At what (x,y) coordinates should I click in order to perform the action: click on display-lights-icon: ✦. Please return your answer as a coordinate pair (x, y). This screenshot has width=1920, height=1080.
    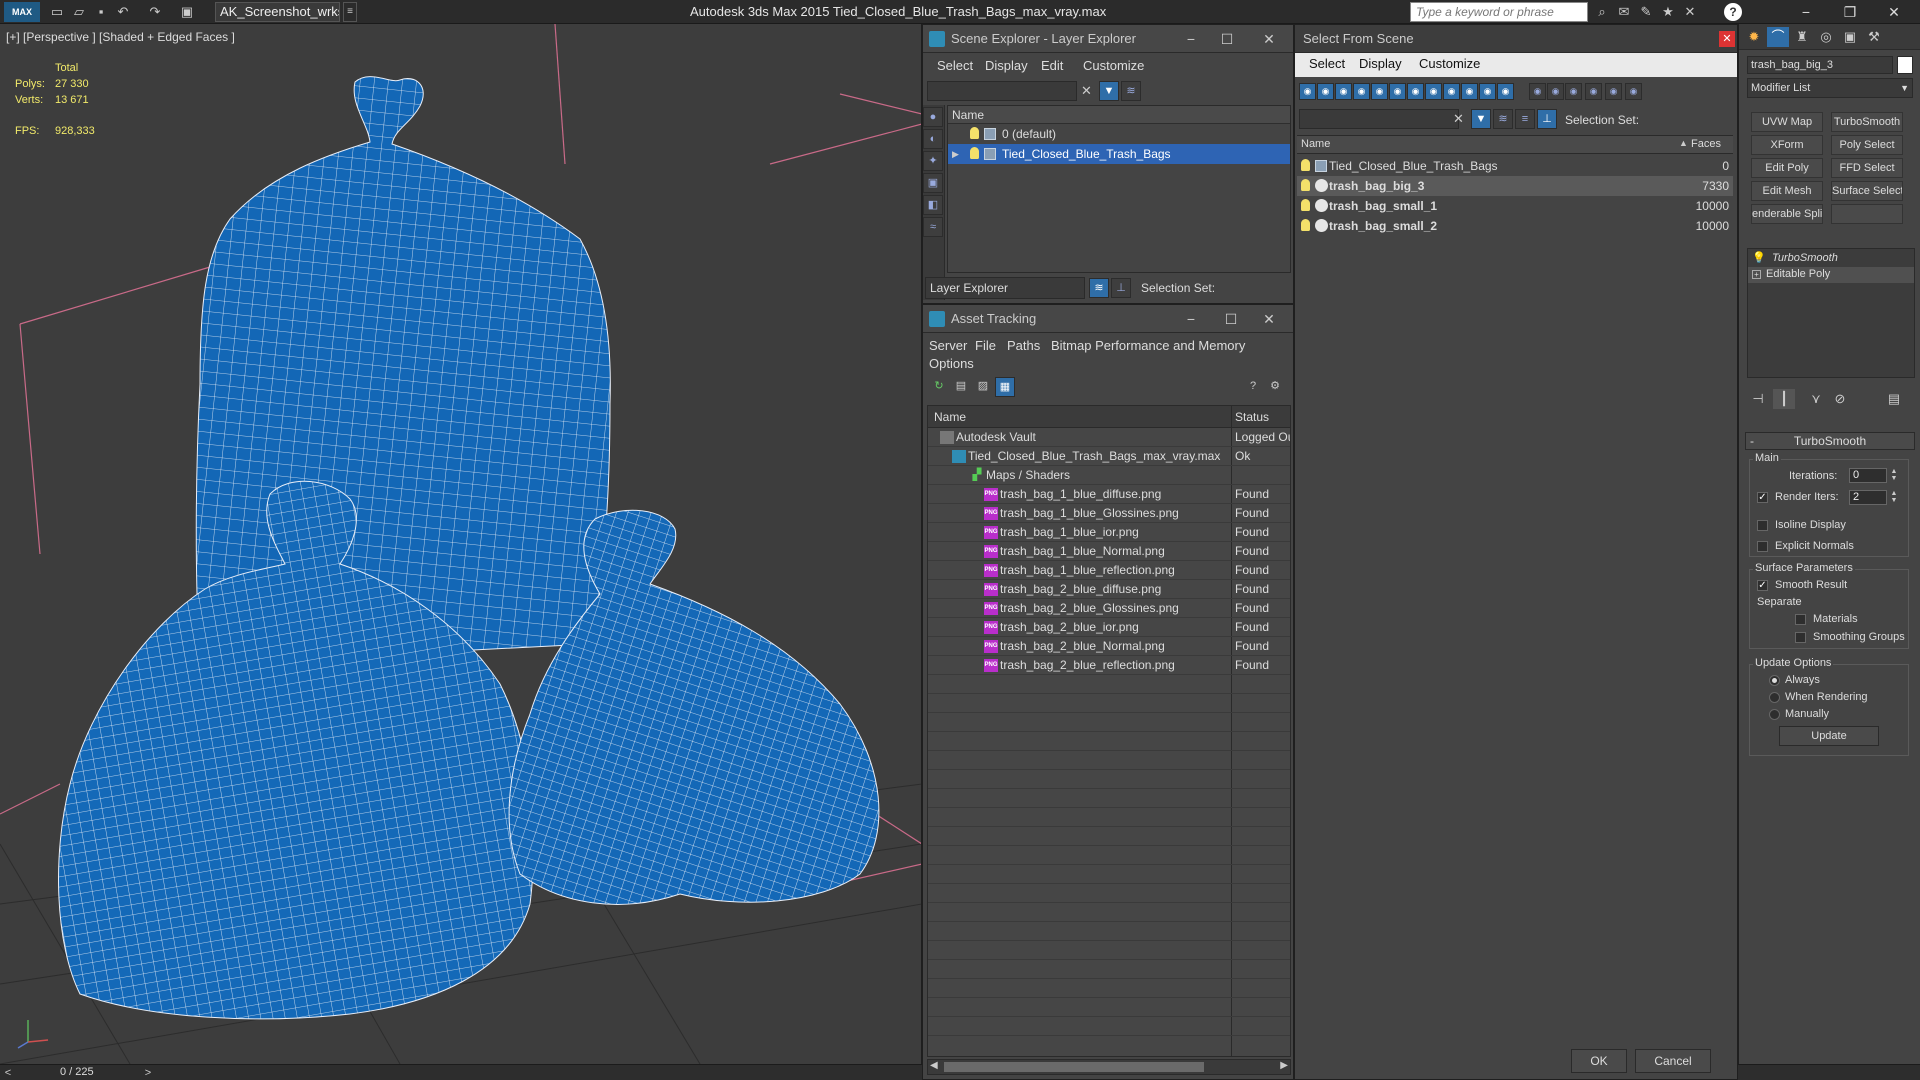
    Looking at the image, I should click on (933, 161).